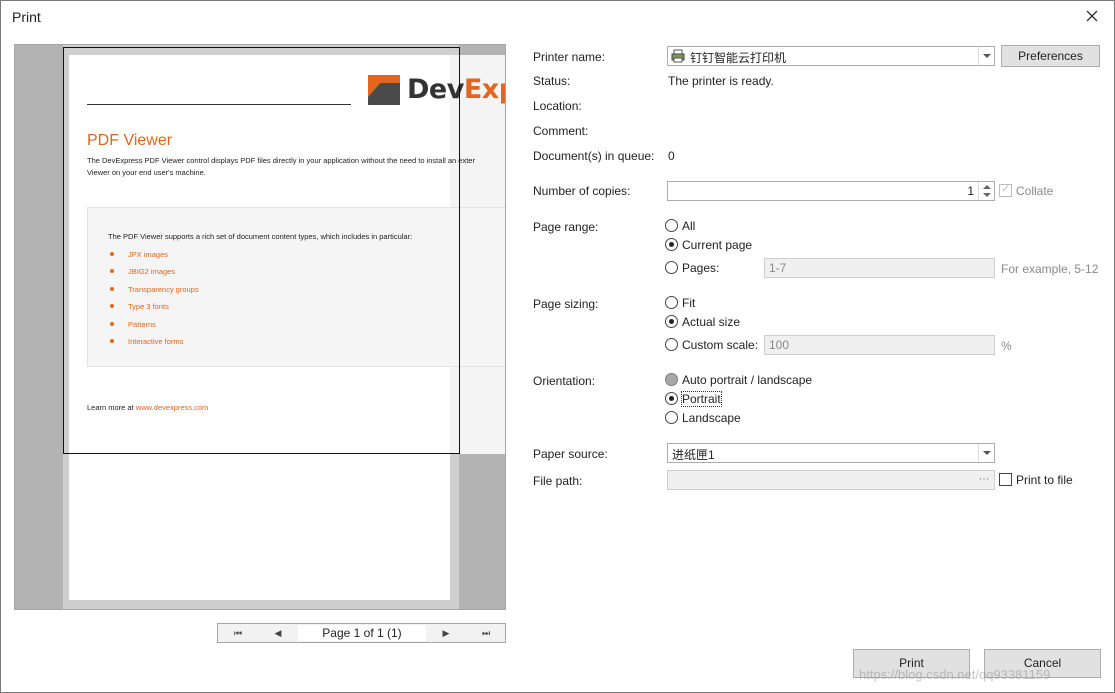  I want to click on cancel-button: Cancel, so click(1042, 663).